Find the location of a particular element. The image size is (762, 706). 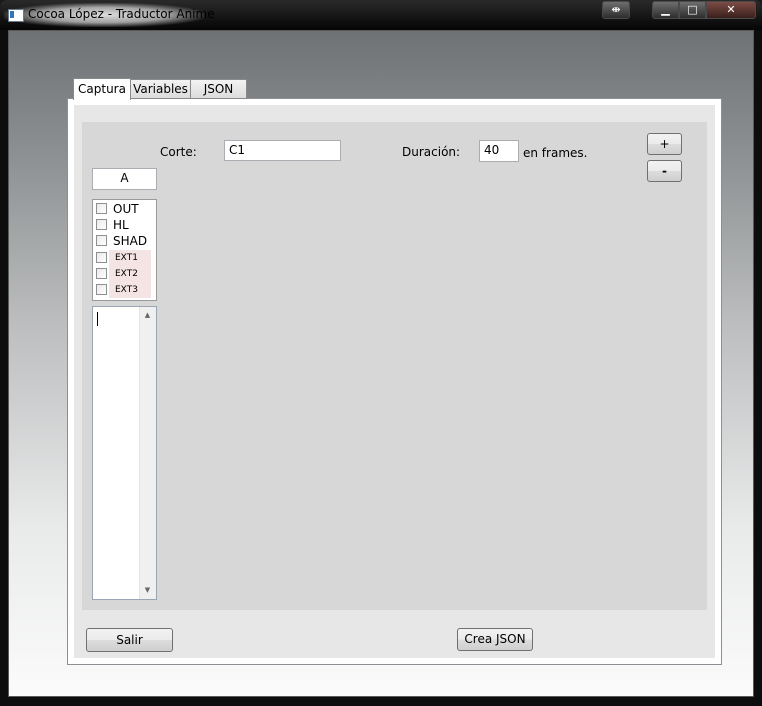

text-caret is located at coordinates (97, 319).